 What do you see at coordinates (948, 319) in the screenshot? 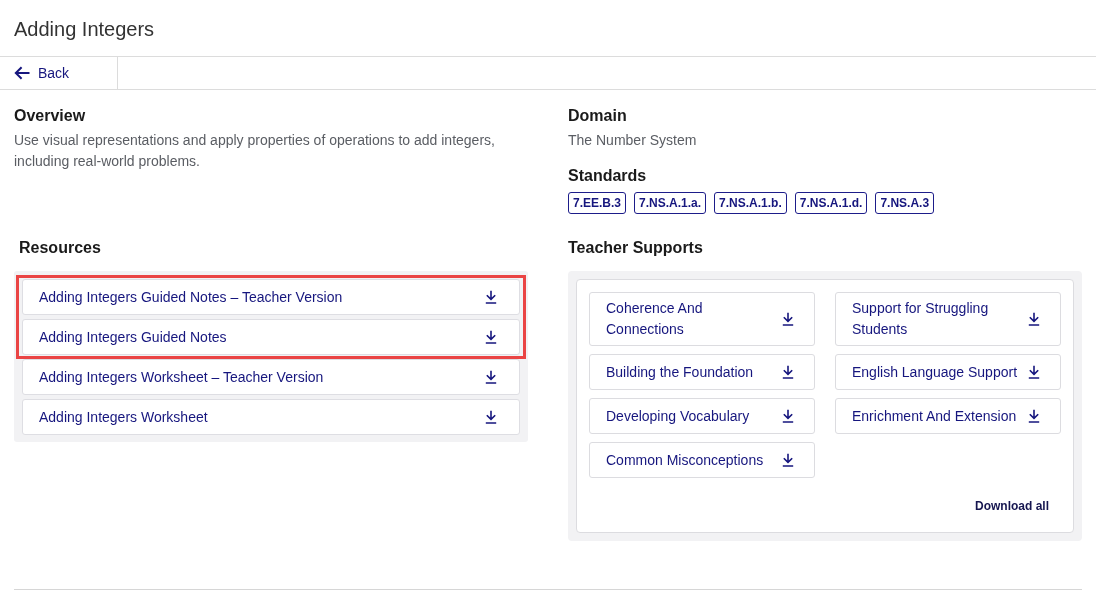
I see `teacher-support-link: Support for Struggling Students` at bounding box center [948, 319].